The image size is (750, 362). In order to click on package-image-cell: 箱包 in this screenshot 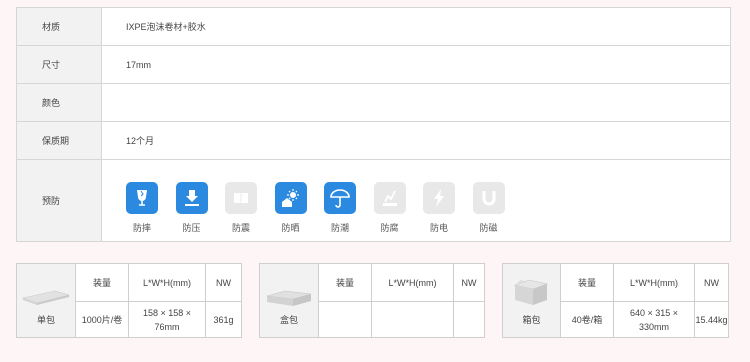, I will do `click(532, 300)`.